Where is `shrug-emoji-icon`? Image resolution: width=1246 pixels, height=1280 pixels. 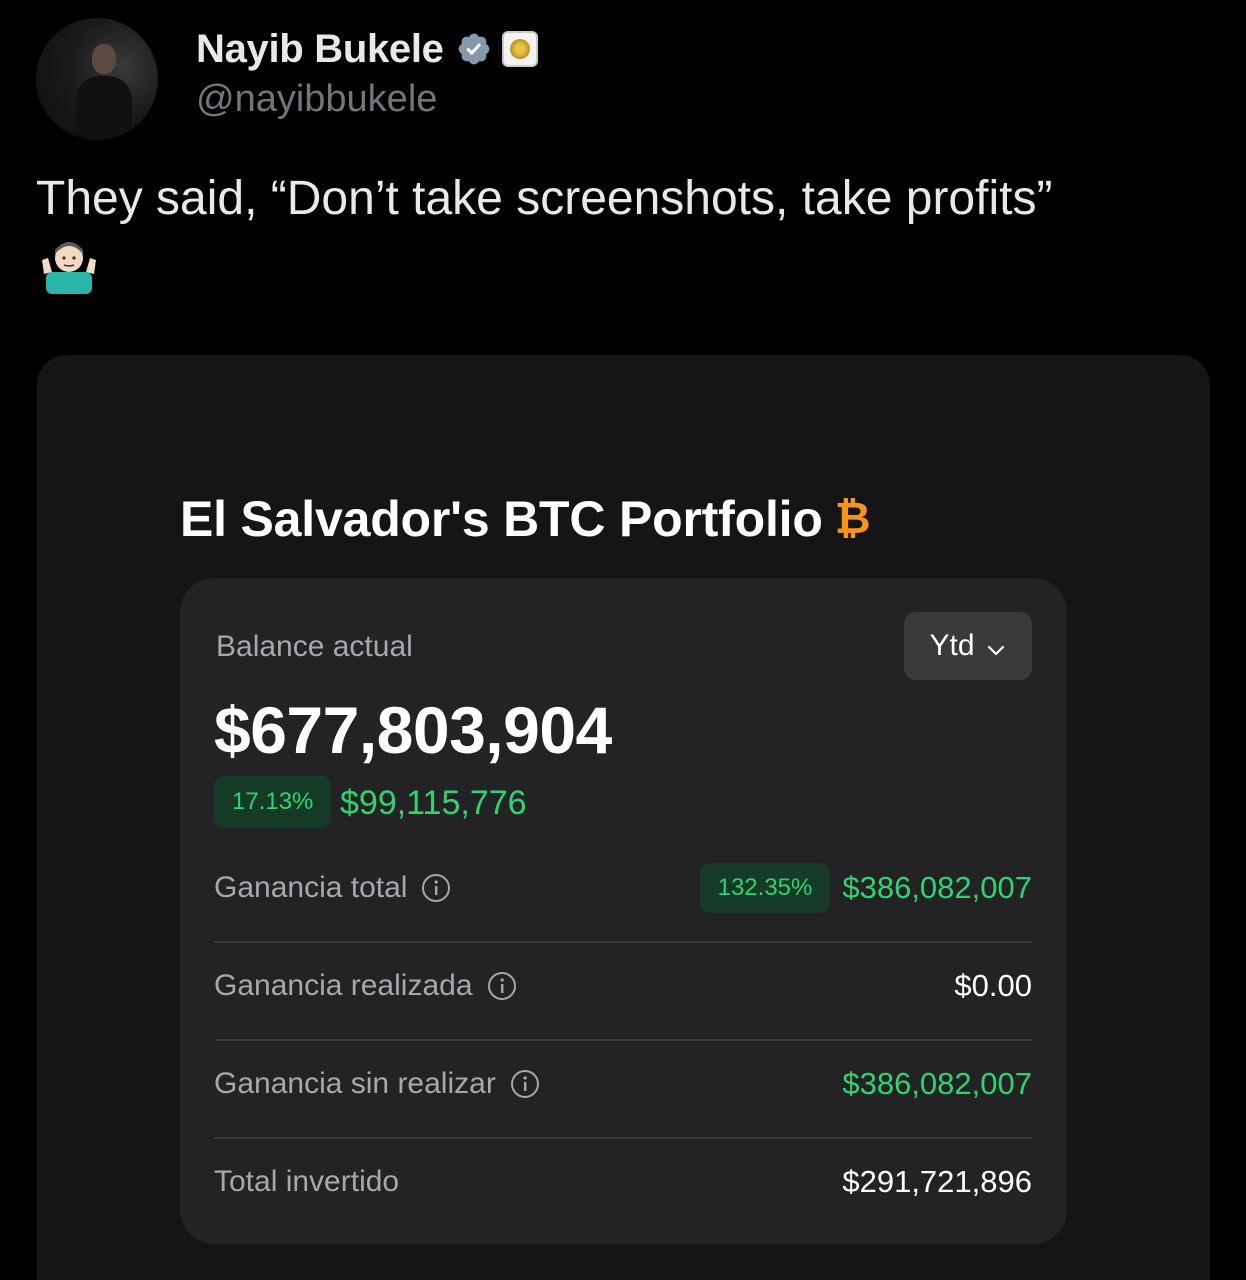
shrug-emoji-icon is located at coordinates (69, 266).